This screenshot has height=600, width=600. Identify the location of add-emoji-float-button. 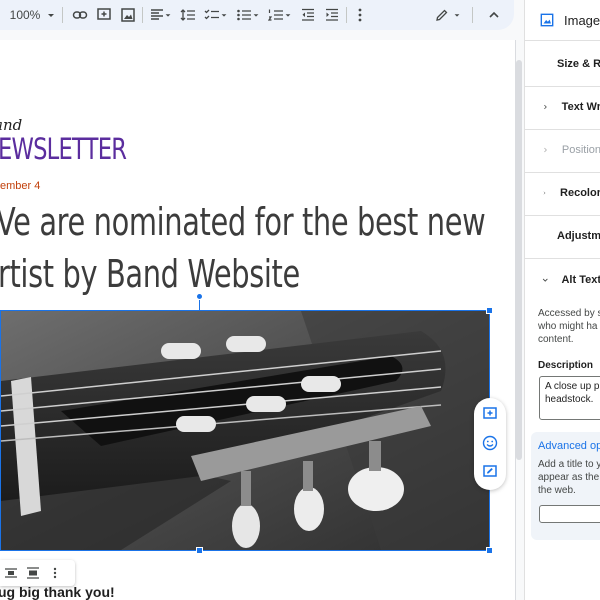
(490, 443).